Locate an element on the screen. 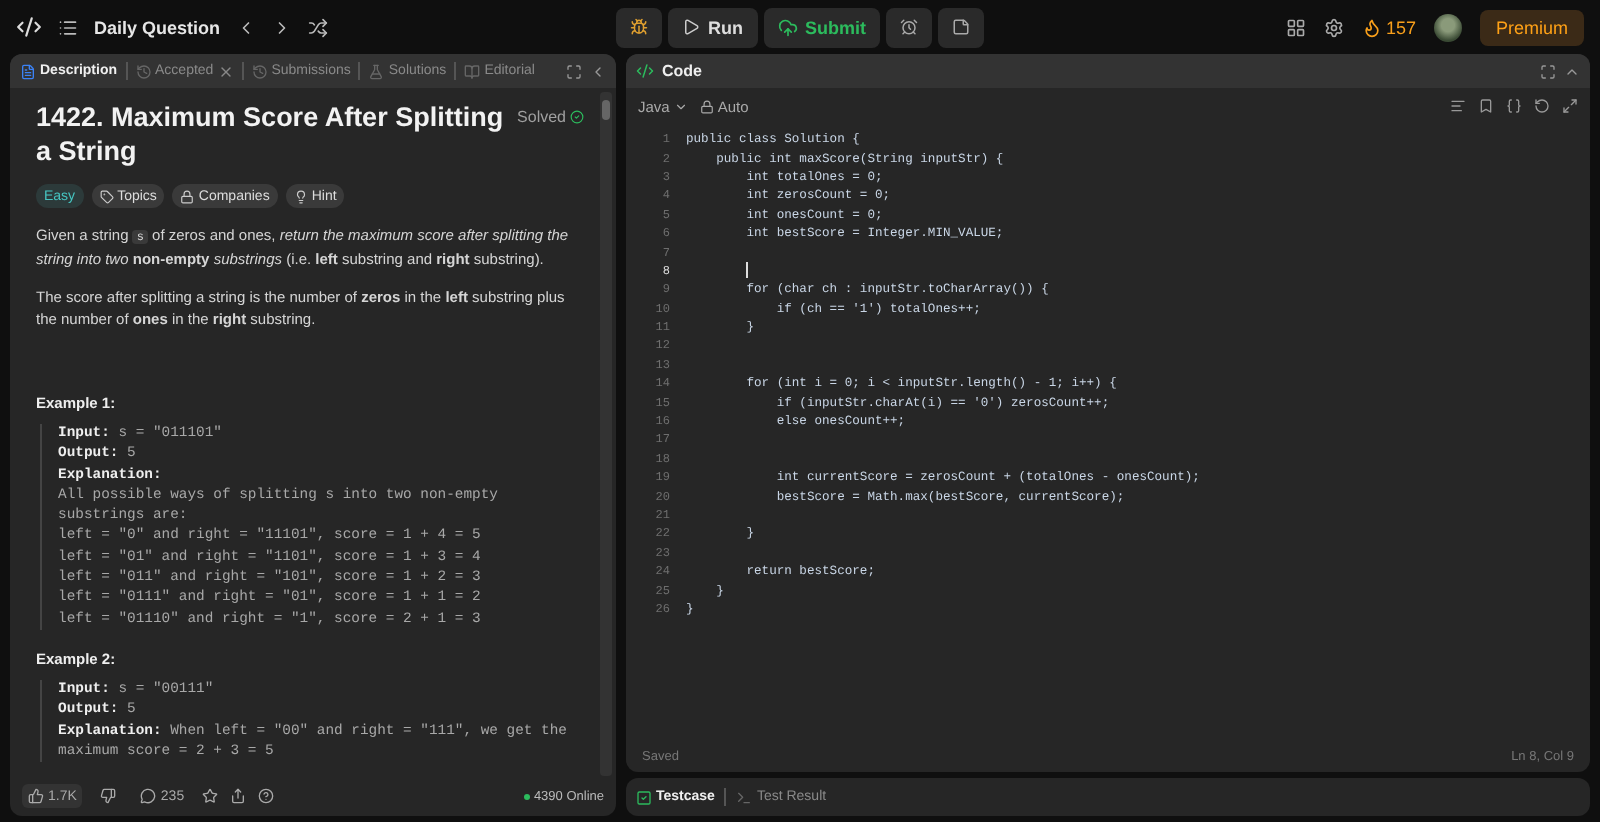  problem-list-title: Daily Question is located at coordinates (157, 27).